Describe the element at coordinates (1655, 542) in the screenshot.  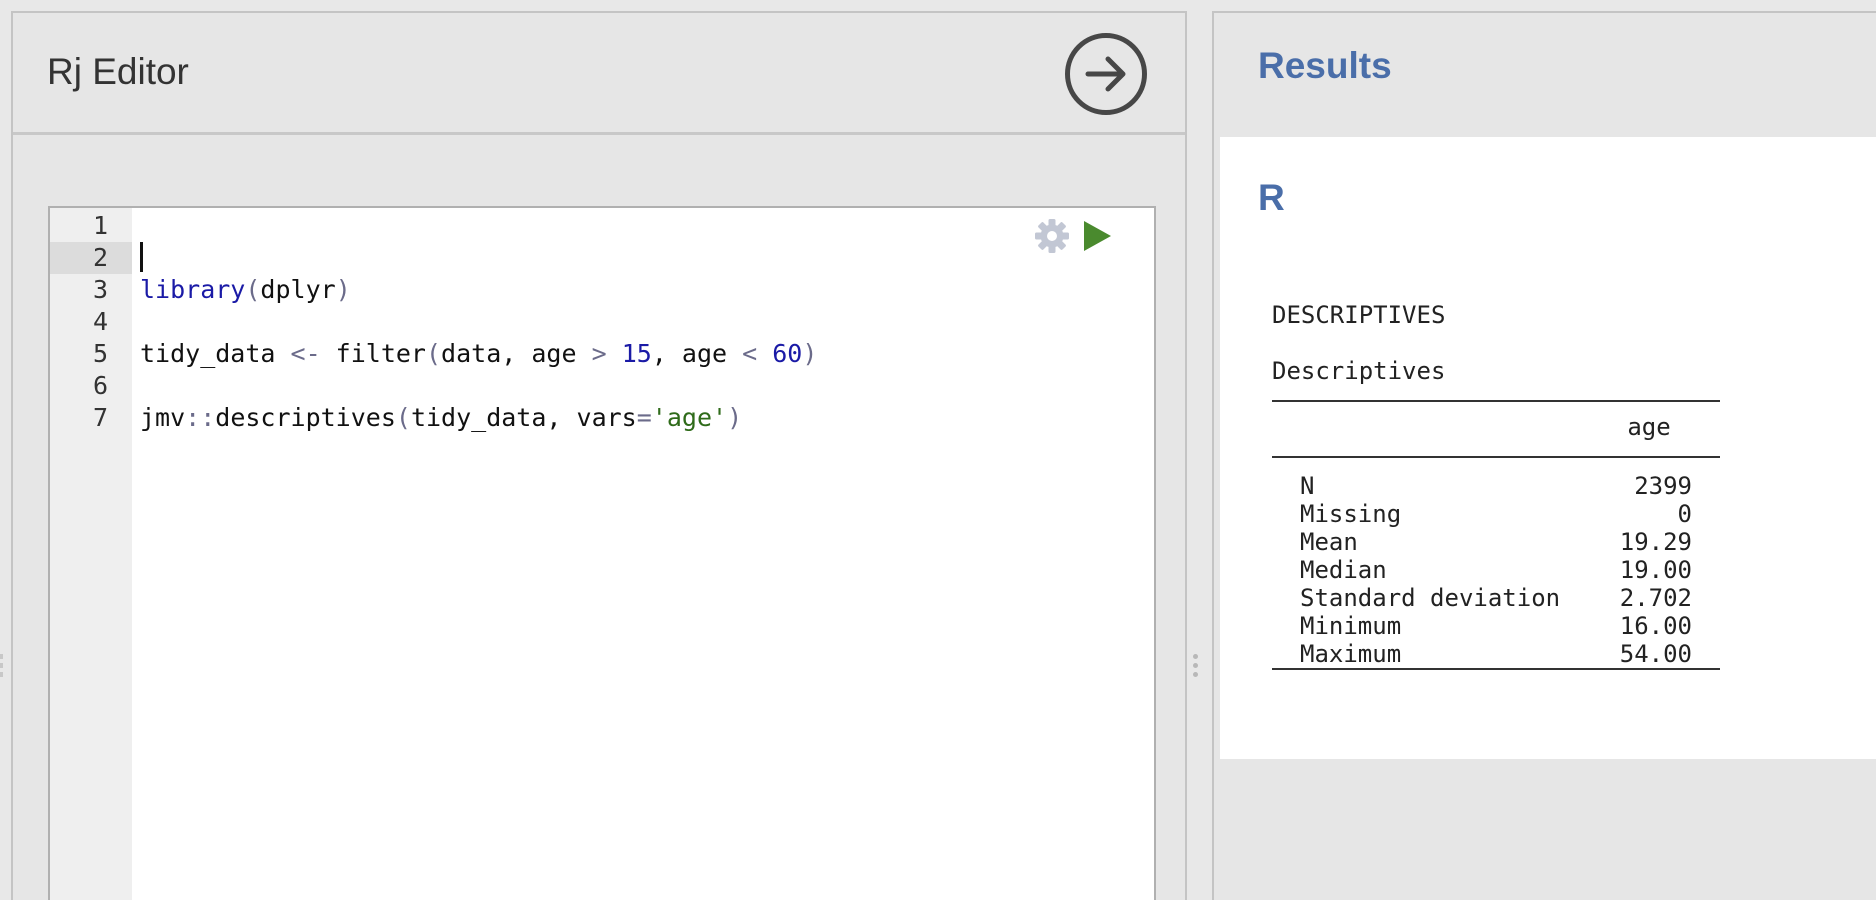
I see `stat-value: 19.29` at that location.